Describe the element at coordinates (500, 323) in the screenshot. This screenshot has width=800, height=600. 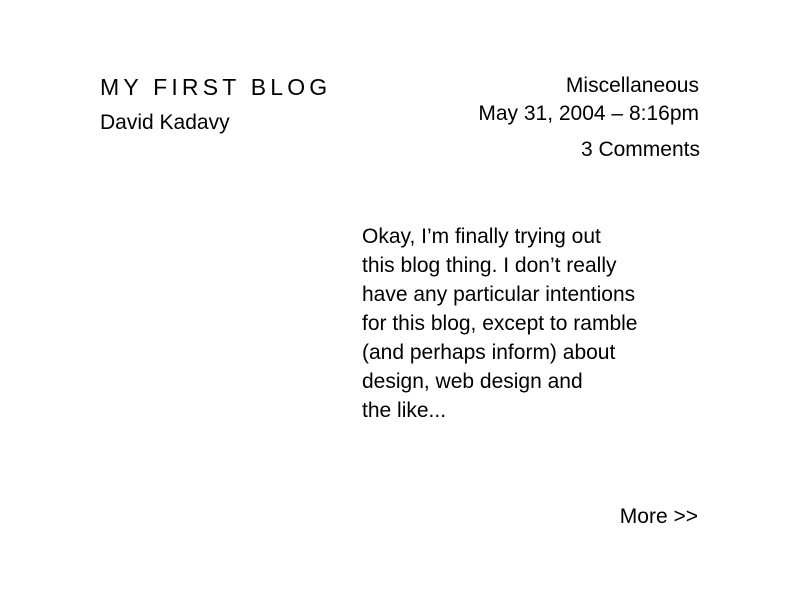
I see `excerpt-line: for this blog, except to ramble` at that location.